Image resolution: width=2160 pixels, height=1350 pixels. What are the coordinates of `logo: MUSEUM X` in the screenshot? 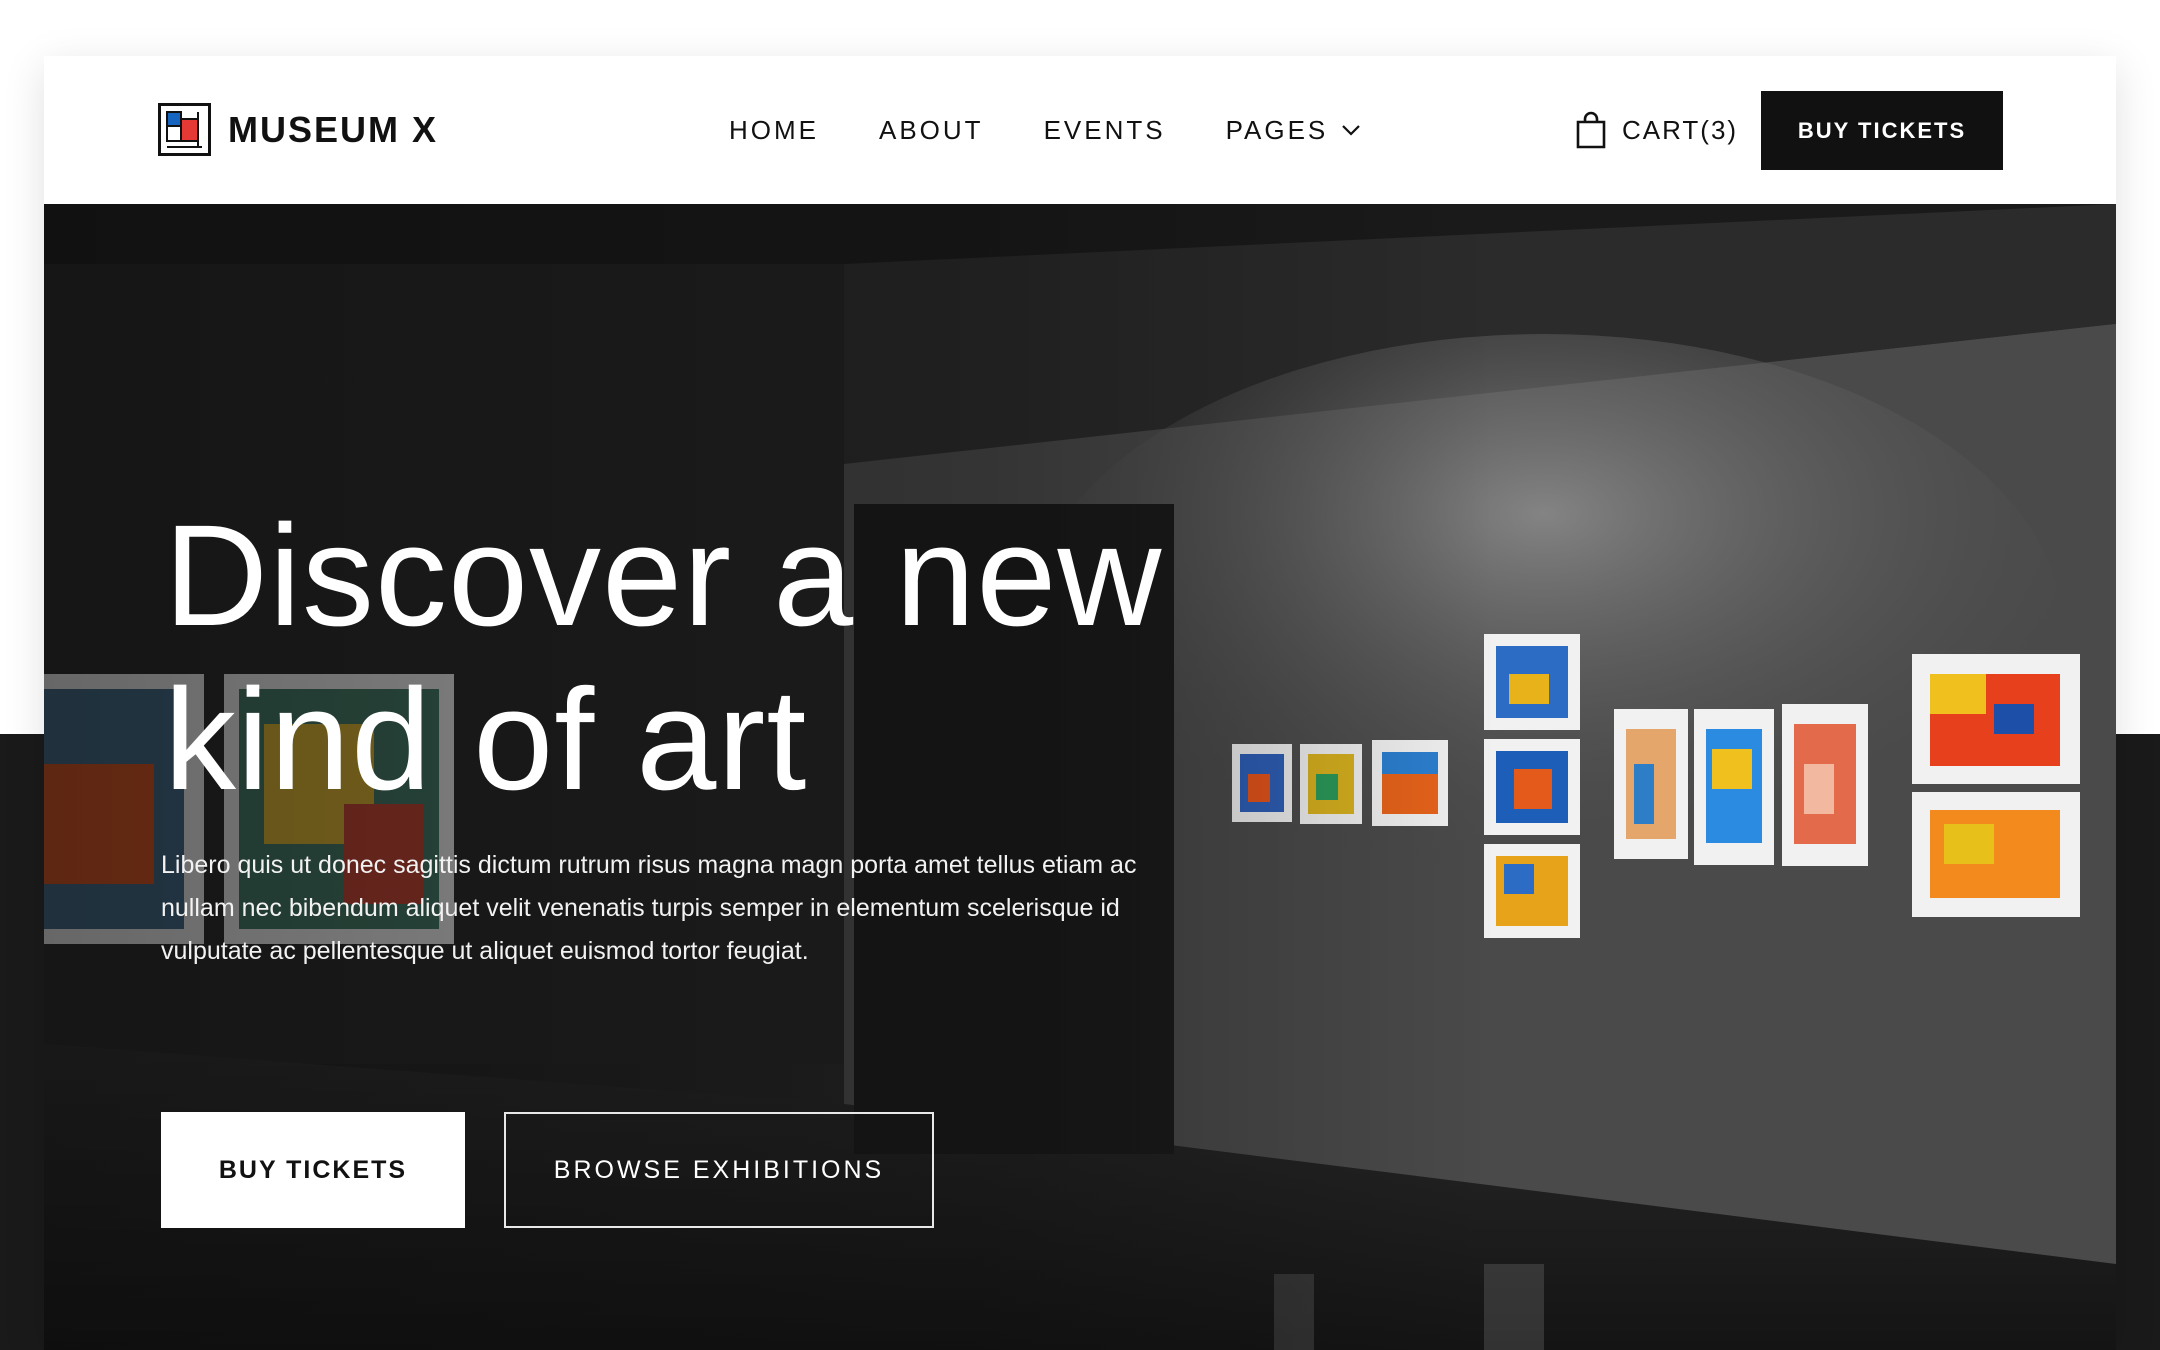 It's located at (298, 129).